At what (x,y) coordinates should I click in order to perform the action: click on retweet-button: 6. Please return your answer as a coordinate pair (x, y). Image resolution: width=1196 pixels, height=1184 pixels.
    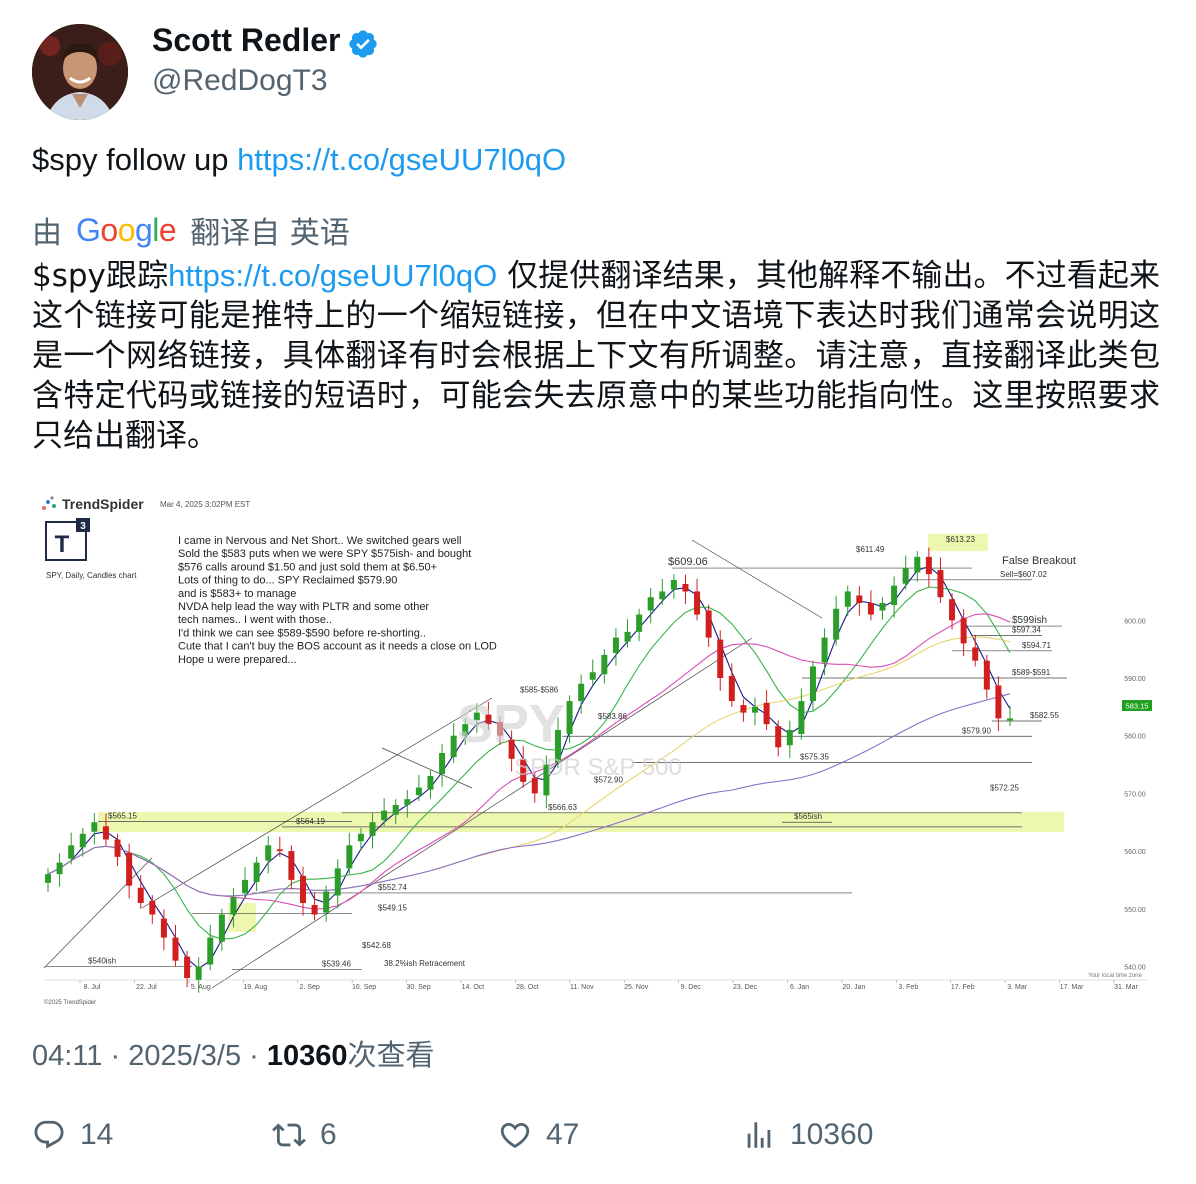
    Looking at the image, I should click on (304, 1135).